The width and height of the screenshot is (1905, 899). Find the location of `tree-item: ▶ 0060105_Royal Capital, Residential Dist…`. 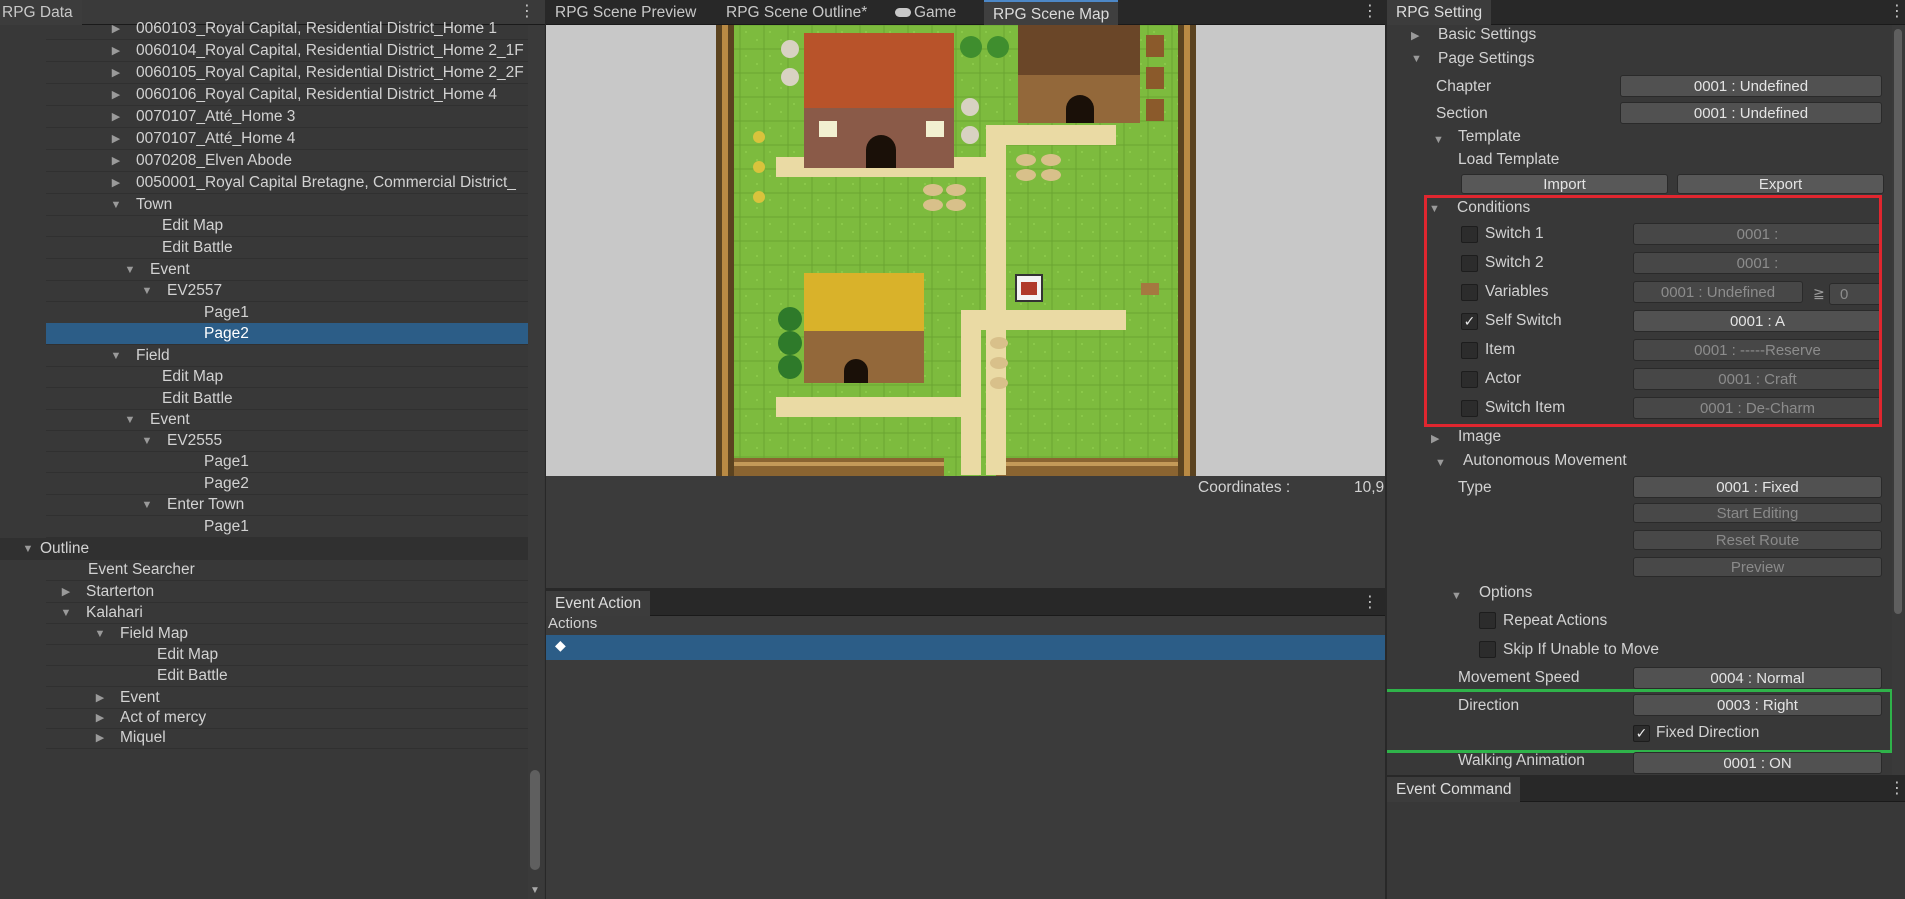

tree-item: ▶ 0060105_Royal Capital, Residential Dist… is located at coordinates (287, 73).